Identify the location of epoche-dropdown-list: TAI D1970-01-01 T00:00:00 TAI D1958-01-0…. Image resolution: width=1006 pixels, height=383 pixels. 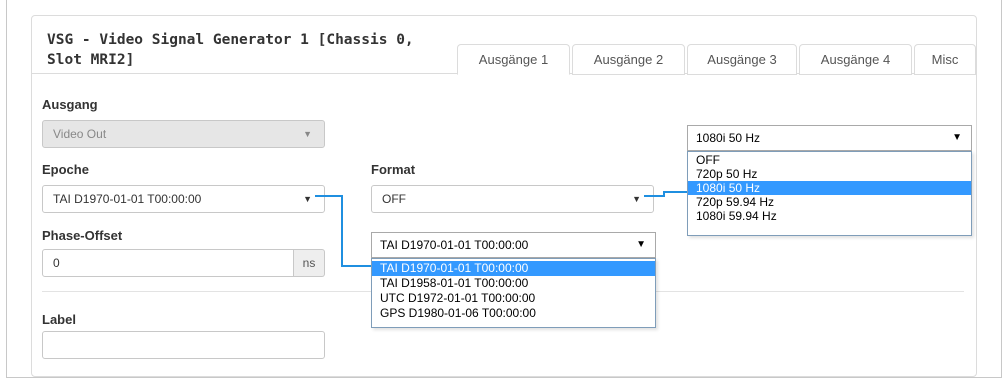
(513, 293).